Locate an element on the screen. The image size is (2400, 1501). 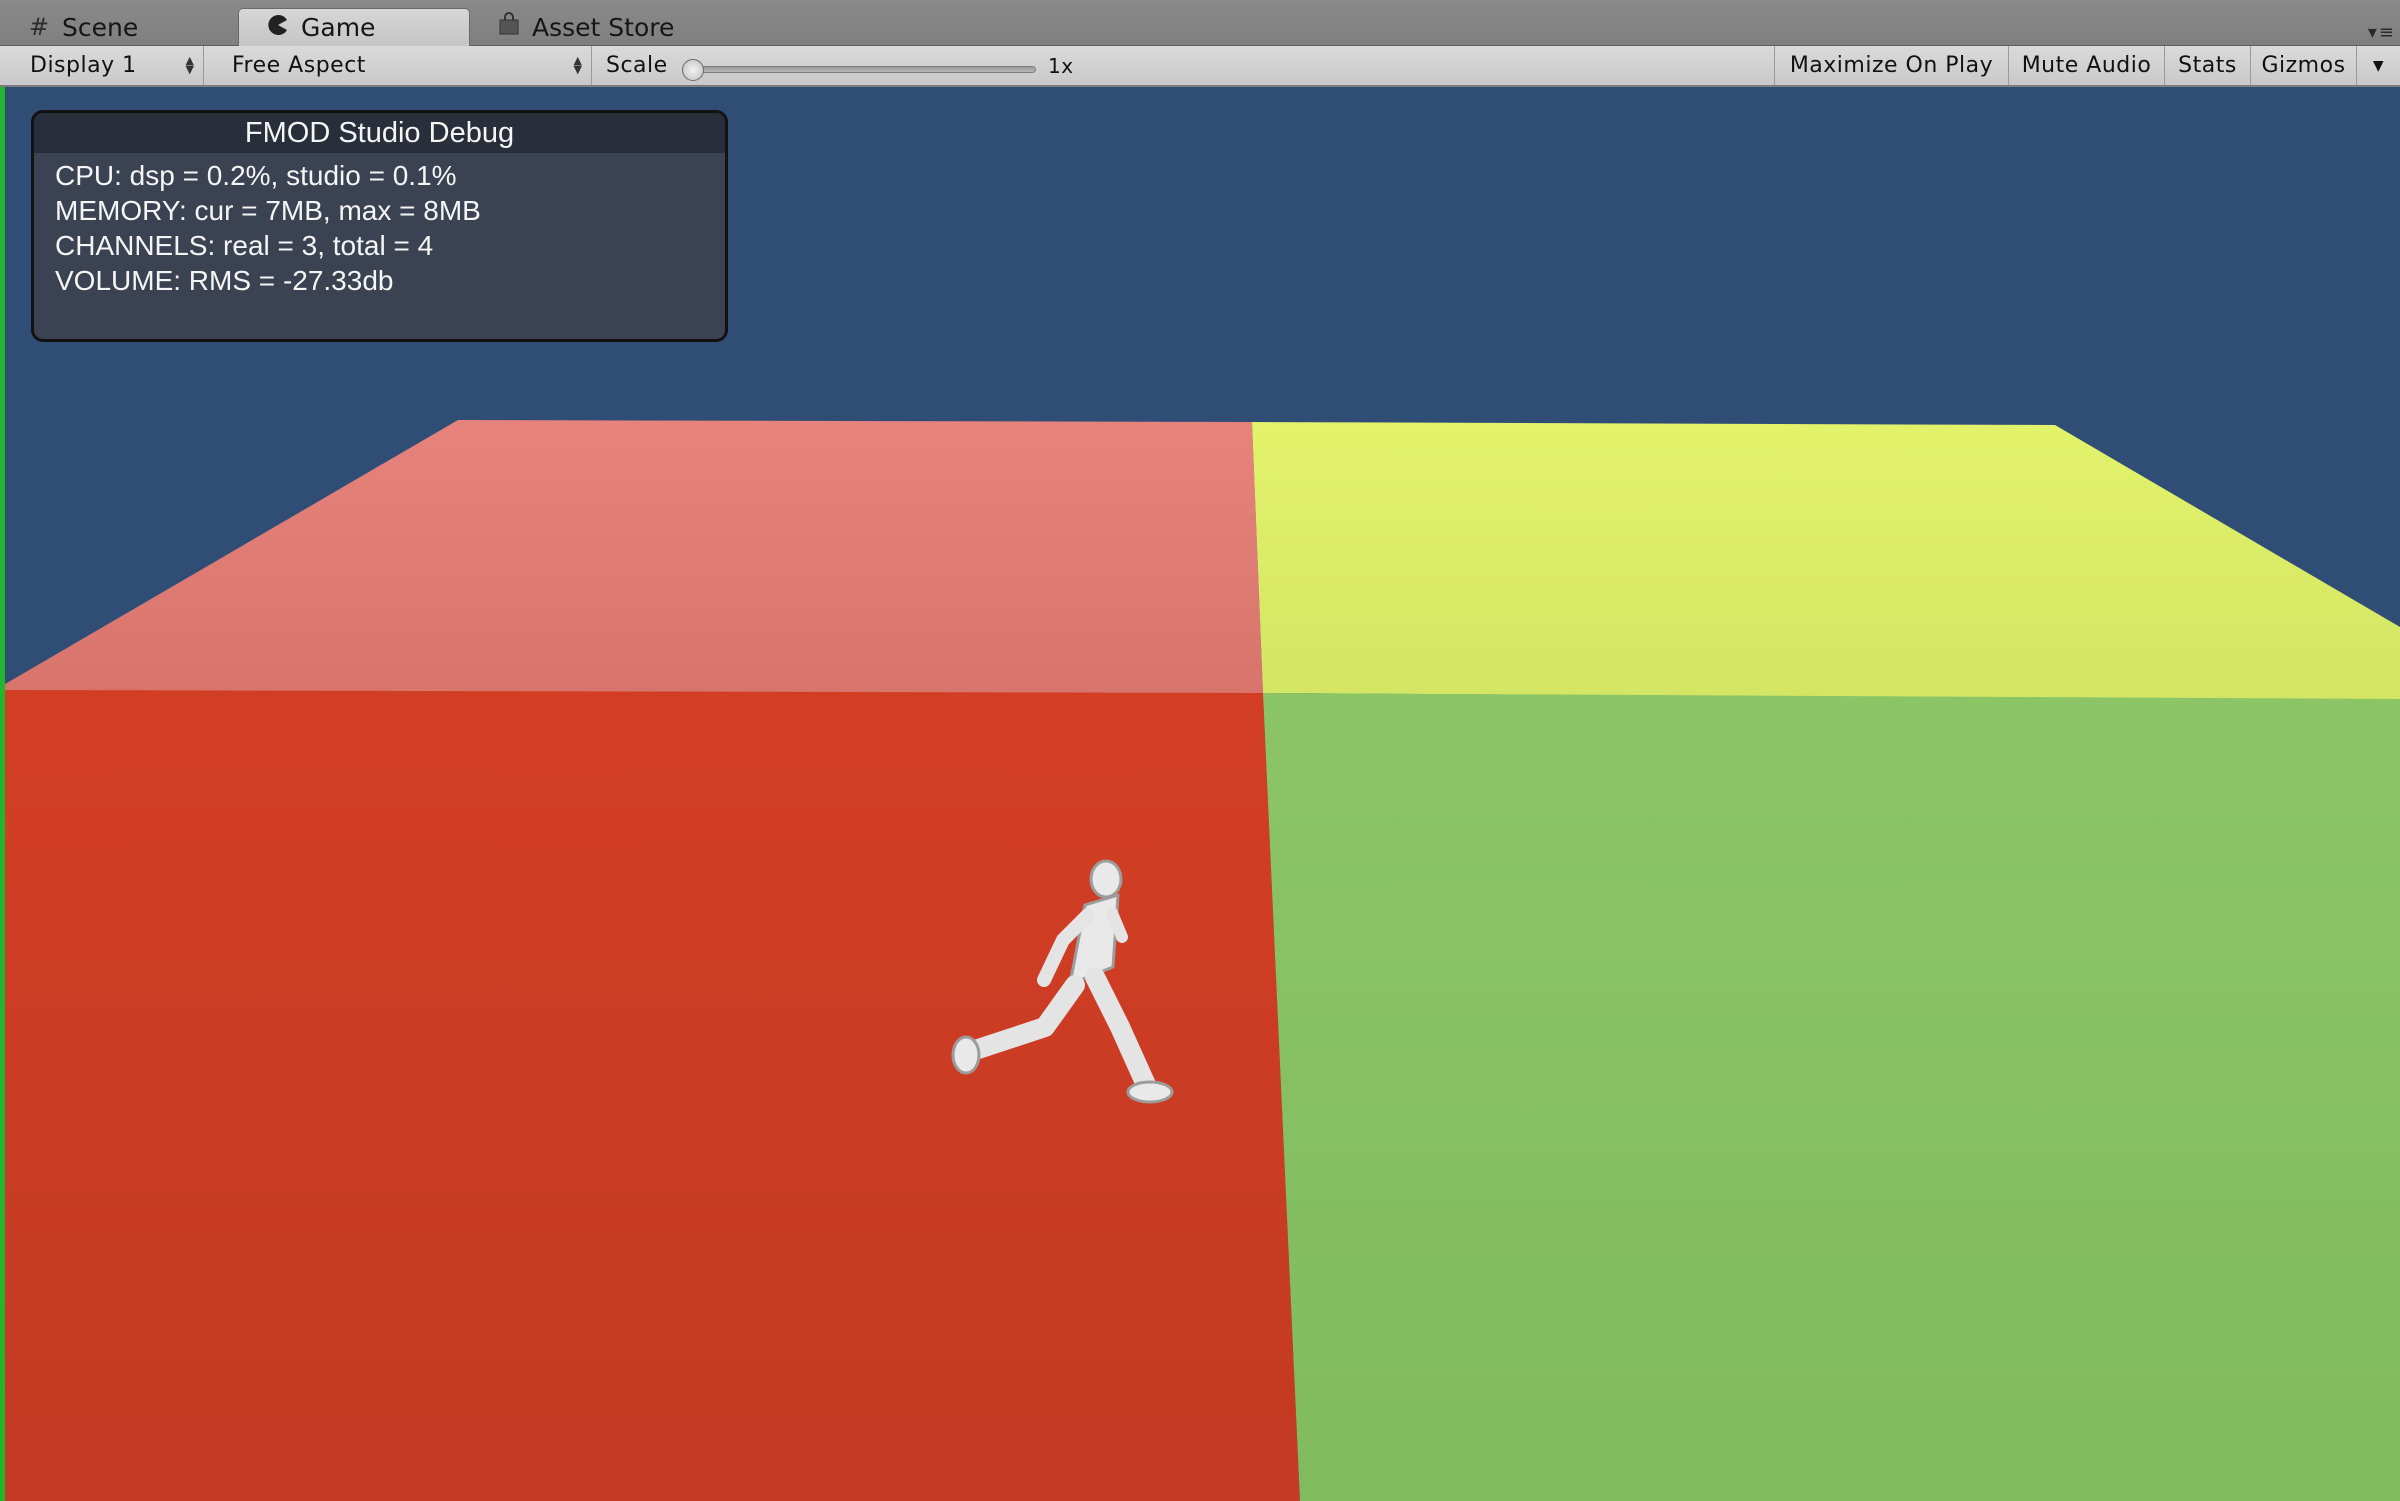
stats-button: Stats is located at coordinates (2207, 65).